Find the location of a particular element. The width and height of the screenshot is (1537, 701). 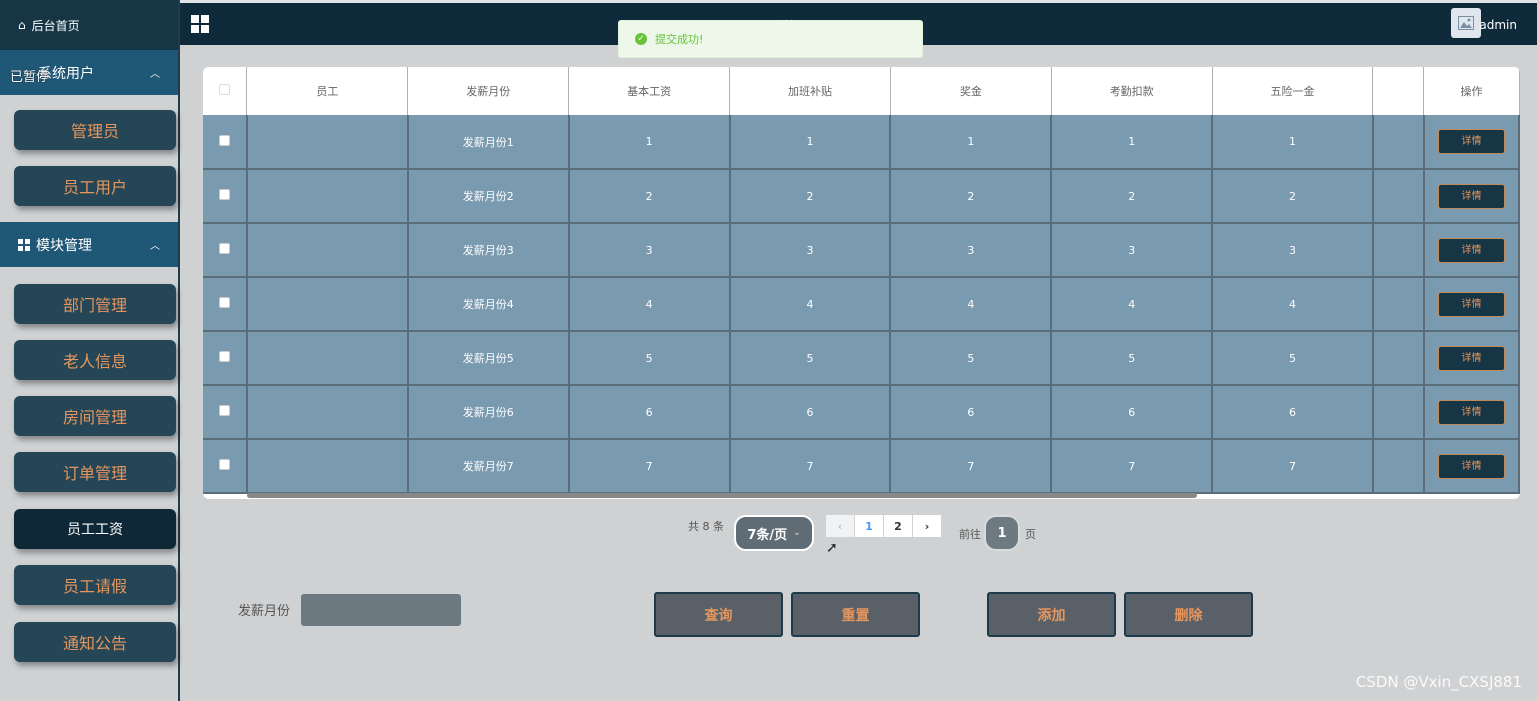

table-cell-bonus: 2 is located at coordinates (971, 196).